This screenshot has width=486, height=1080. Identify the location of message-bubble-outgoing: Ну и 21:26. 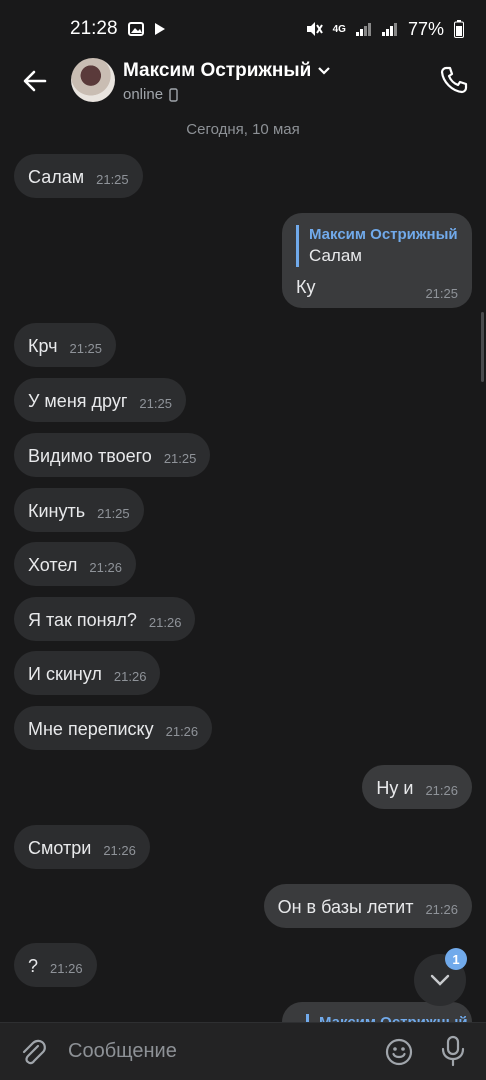
(417, 787).